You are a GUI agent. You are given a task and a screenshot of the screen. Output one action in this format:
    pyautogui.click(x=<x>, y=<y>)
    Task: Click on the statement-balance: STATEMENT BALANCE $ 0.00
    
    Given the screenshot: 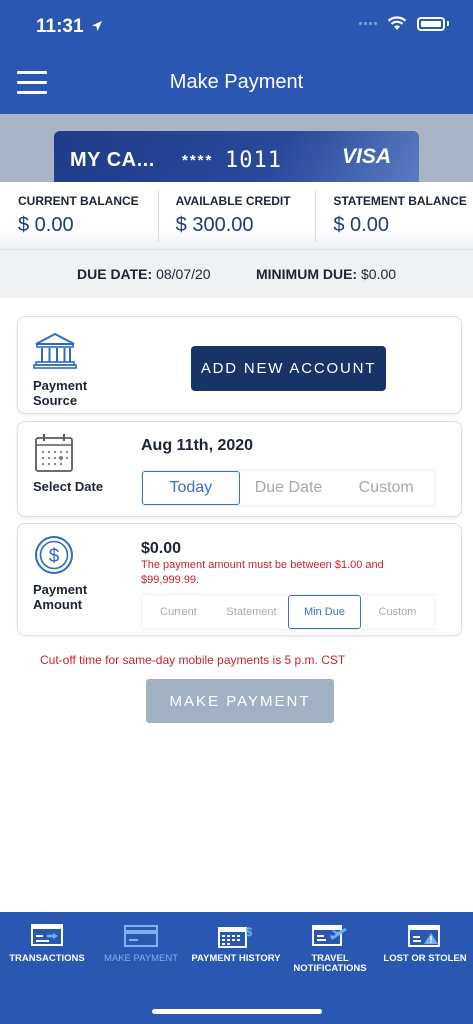 What is the action you would take?
    pyautogui.click(x=394, y=215)
    